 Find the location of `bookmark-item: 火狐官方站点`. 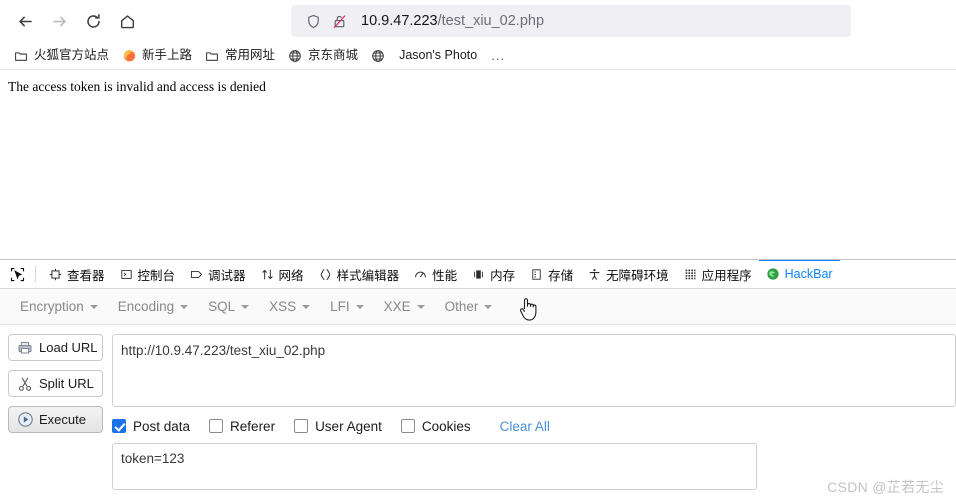

bookmark-item: 火狐官方站点 is located at coordinates (61, 56).